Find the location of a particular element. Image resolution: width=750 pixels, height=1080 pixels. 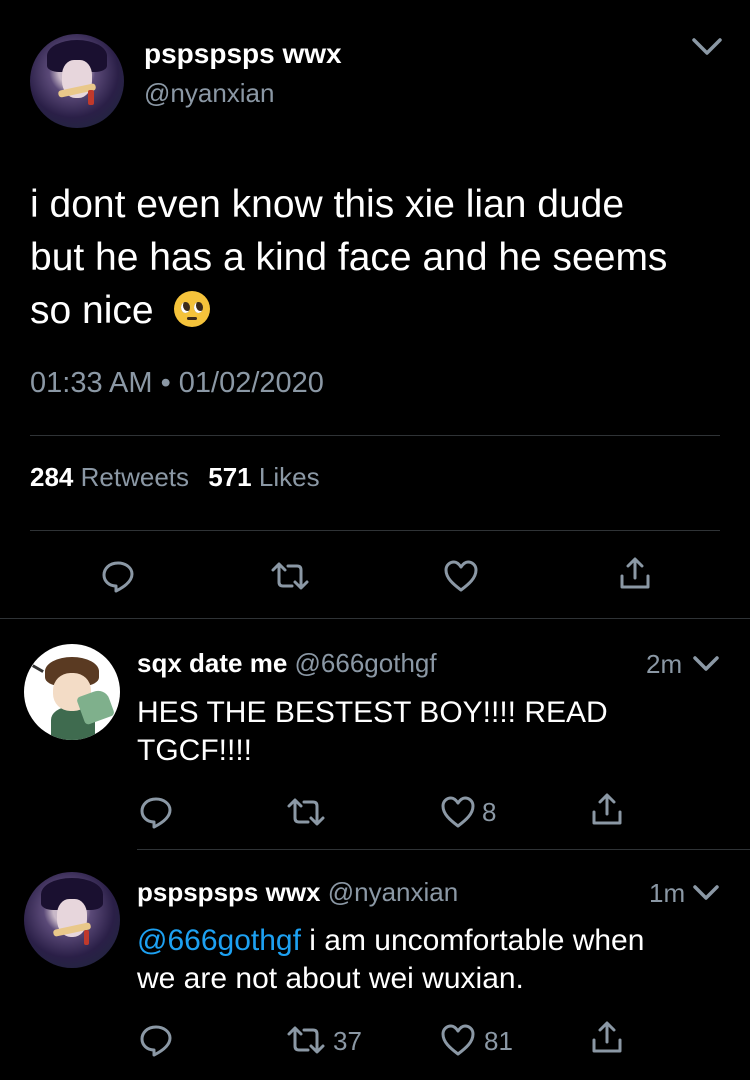

tweet-text-line: but he has a kind face and he seems is located at coordinates (349, 257).